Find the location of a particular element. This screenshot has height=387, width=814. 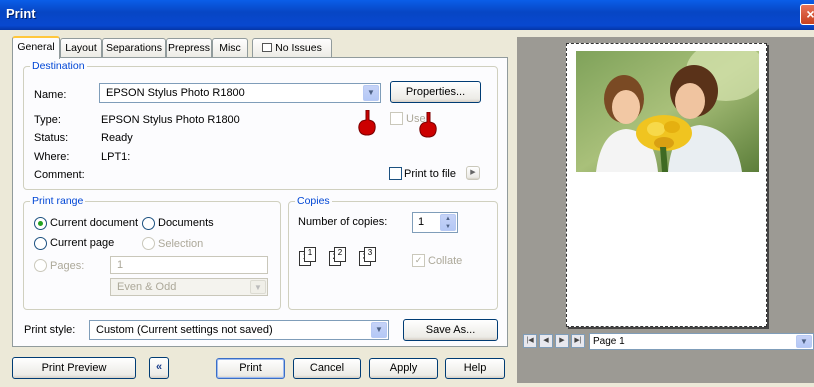

tab-no-issues-label: No Issues is located at coordinates (298, 48).